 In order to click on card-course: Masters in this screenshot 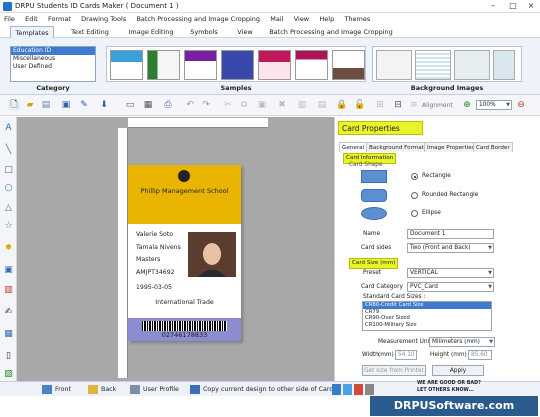, I will do `click(148, 259)`.